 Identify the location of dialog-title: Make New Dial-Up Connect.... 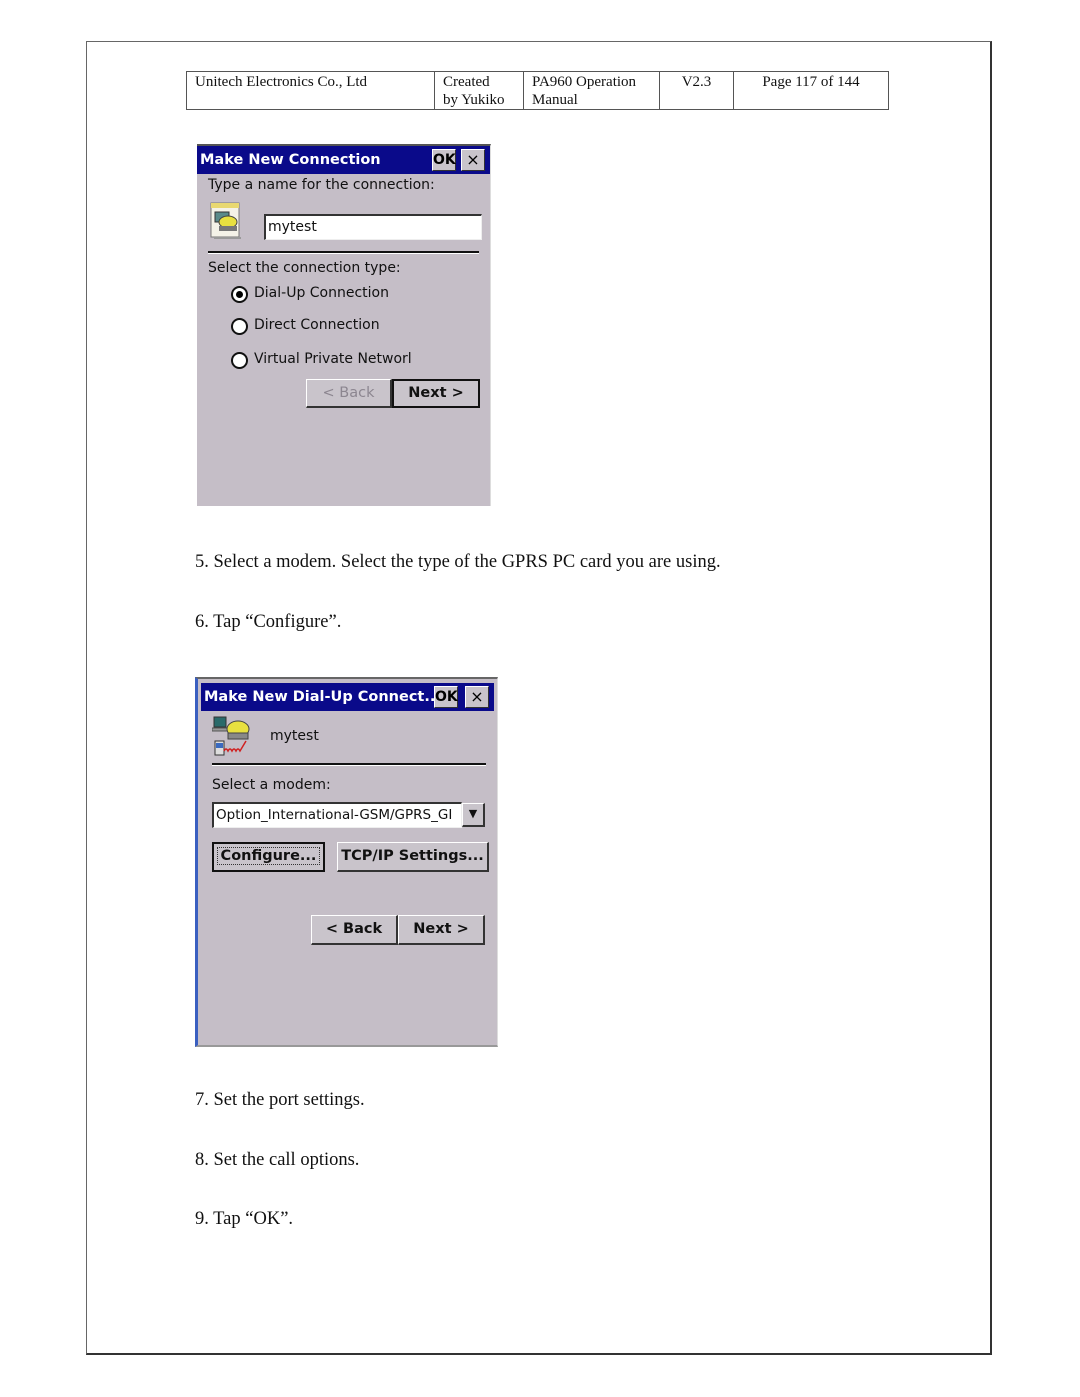
(322, 697).